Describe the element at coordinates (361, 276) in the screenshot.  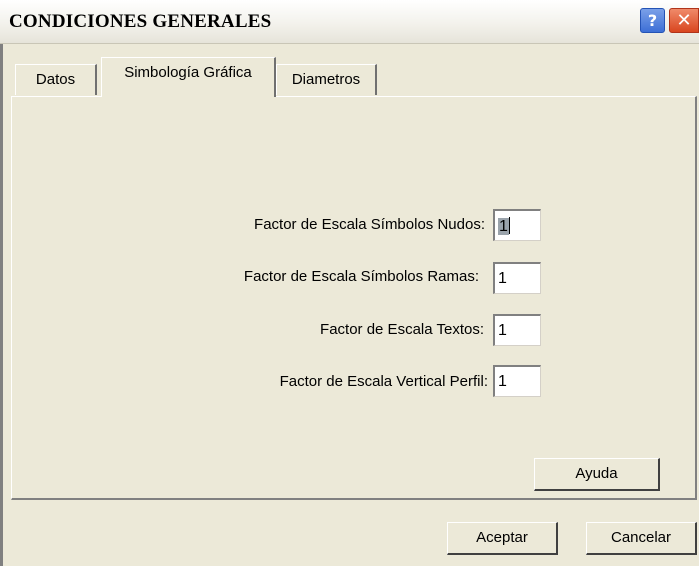
I see `label-factor-ramas: Factor de Escala Símbolos Ramas:` at that location.